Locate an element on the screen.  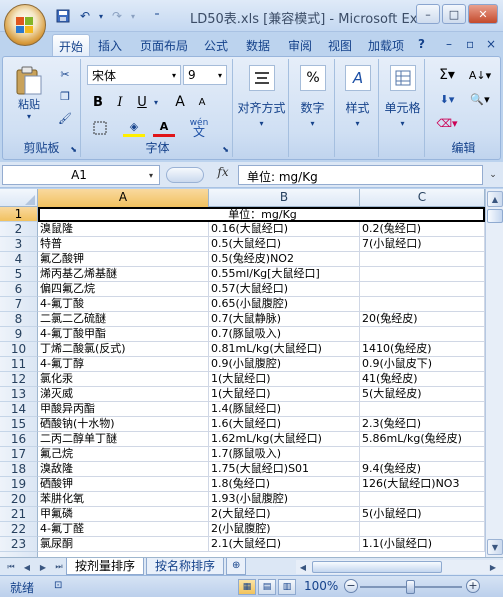
cut-icon: ✂ is located at coordinates (65, 74).